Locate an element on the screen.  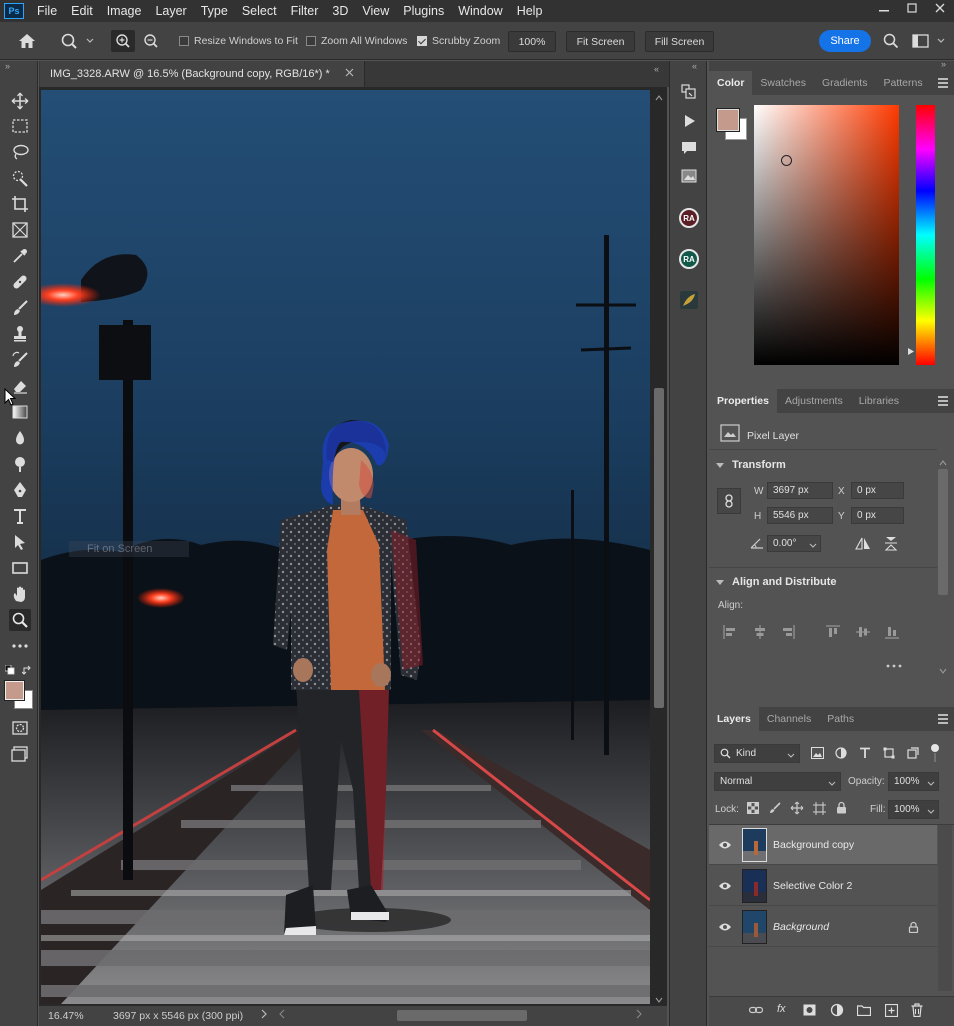
menu-view: View is located at coordinates (375, 11).